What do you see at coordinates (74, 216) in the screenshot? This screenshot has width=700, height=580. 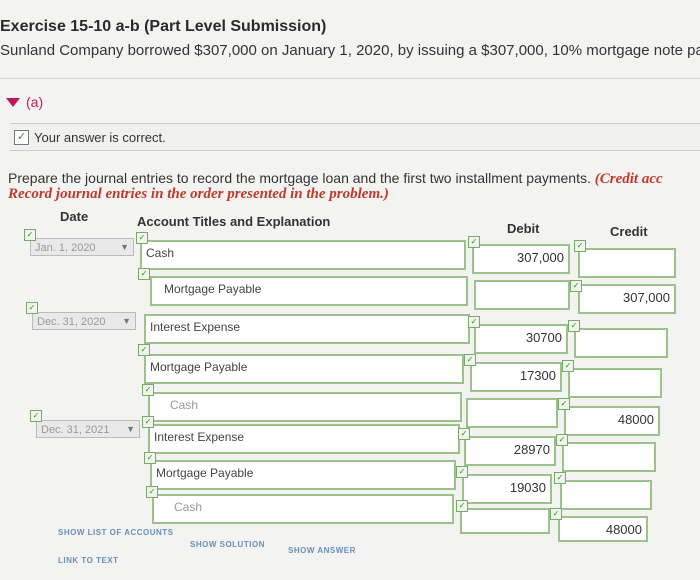 I see `header-date: Date` at bounding box center [74, 216].